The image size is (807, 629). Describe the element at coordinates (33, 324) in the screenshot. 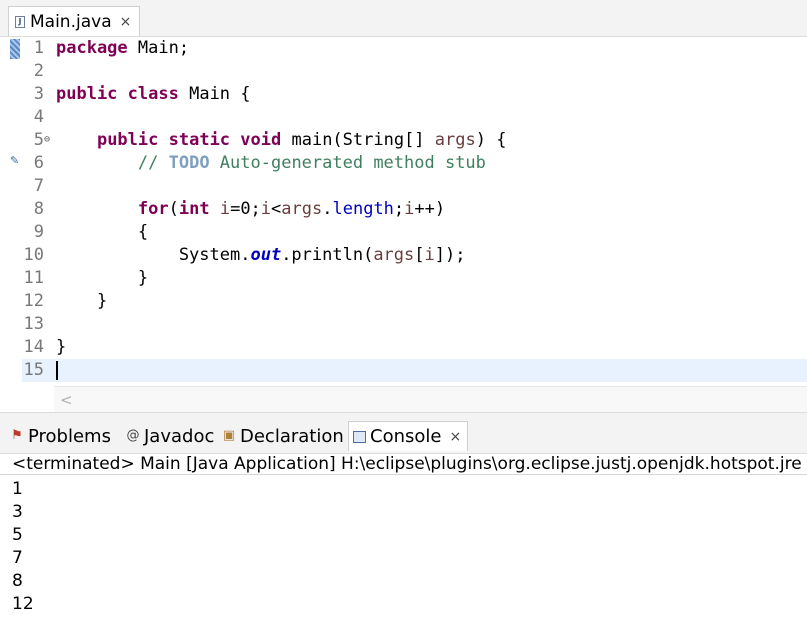

I see `line-number: 13` at that location.